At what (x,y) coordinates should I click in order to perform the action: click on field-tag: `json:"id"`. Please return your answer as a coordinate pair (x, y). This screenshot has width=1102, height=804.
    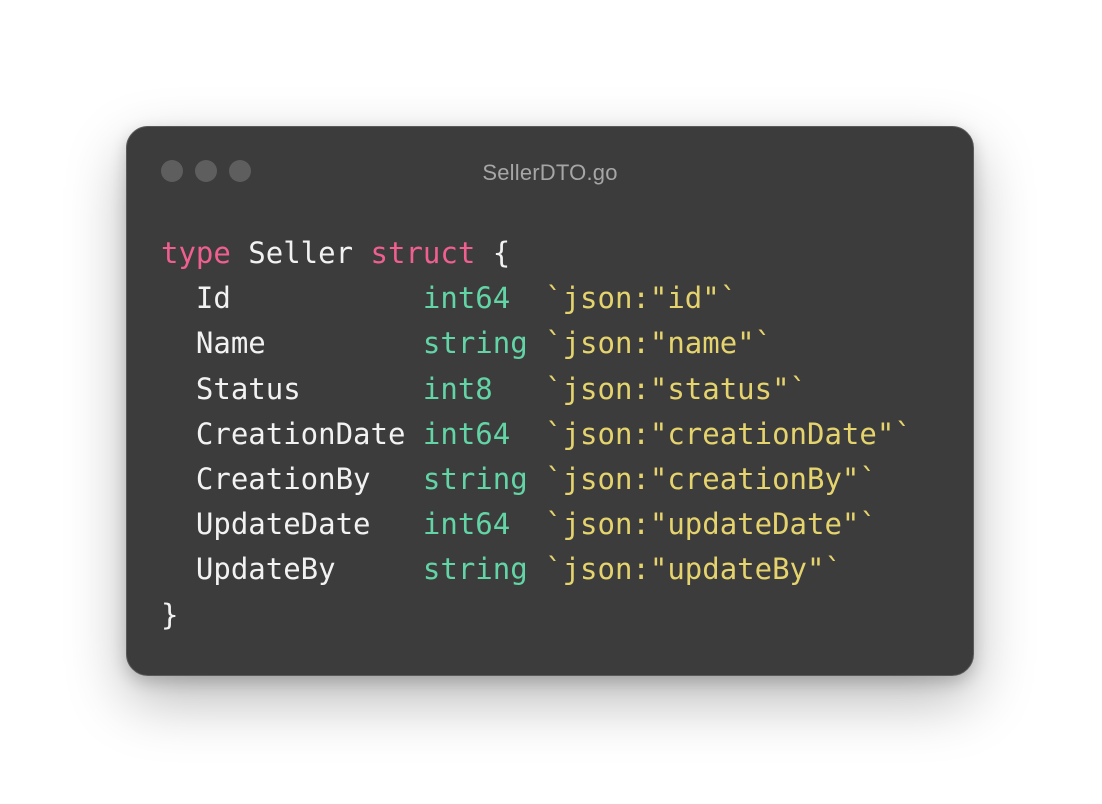
    Looking at the image, I should click on (641, 298).